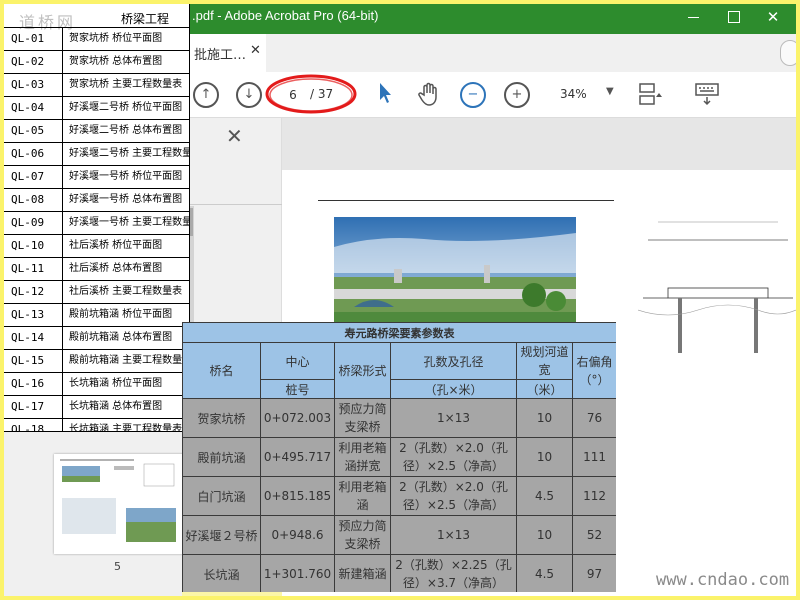  I want to click on zoom-dropdown: 34% ▼, so click(585, 96).